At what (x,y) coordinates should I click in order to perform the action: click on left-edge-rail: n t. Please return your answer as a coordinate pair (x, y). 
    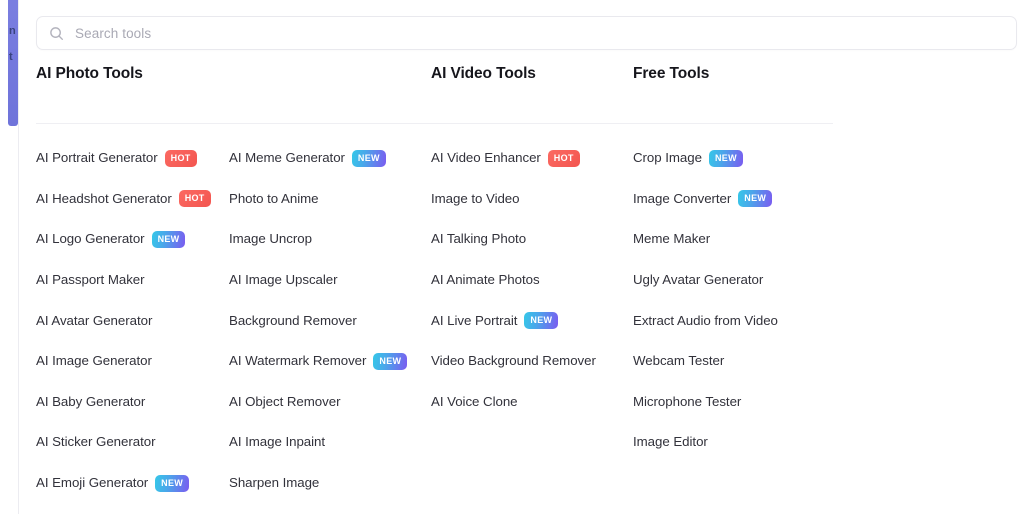
    Looking at the image, I should click on (13, 63).